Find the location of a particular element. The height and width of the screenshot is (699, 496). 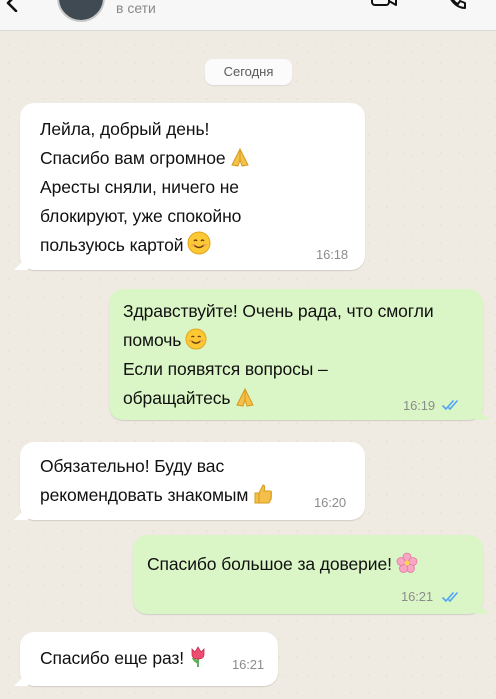

message-bubble-outgoing: Спасибо большое за доверие! 16:21 is located at coordinates (311, 574).